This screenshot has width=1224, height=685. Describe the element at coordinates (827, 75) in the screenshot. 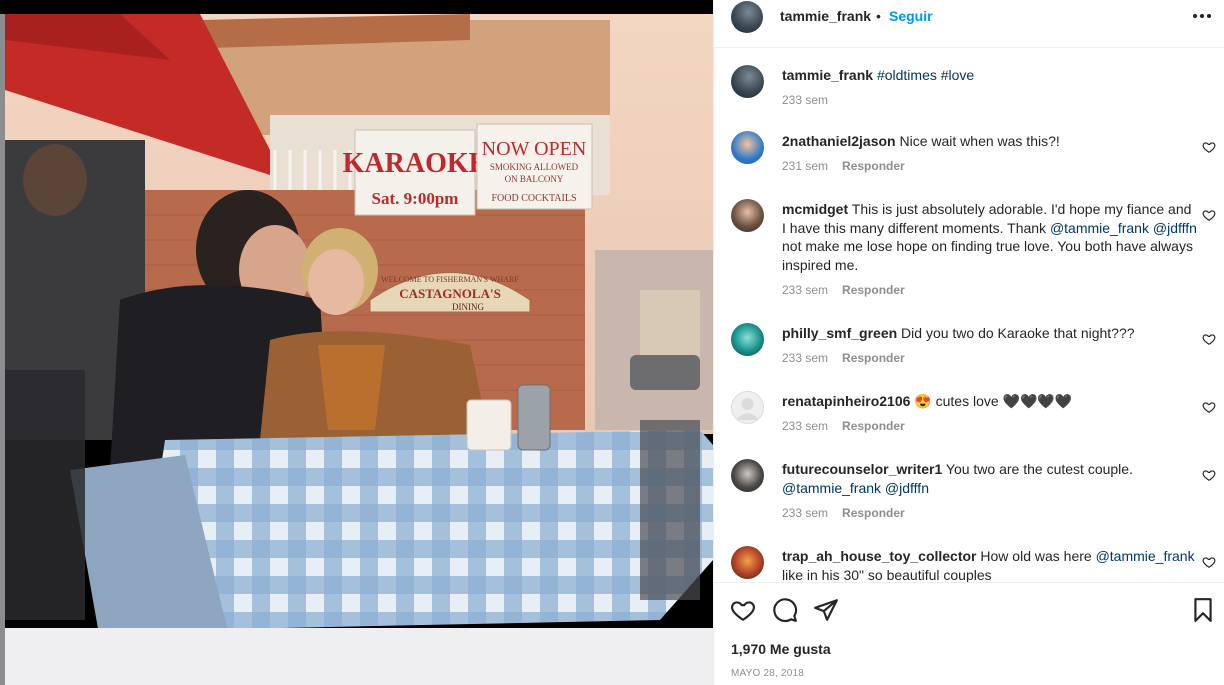

I see `caption-username: tammie_frank` at that location.